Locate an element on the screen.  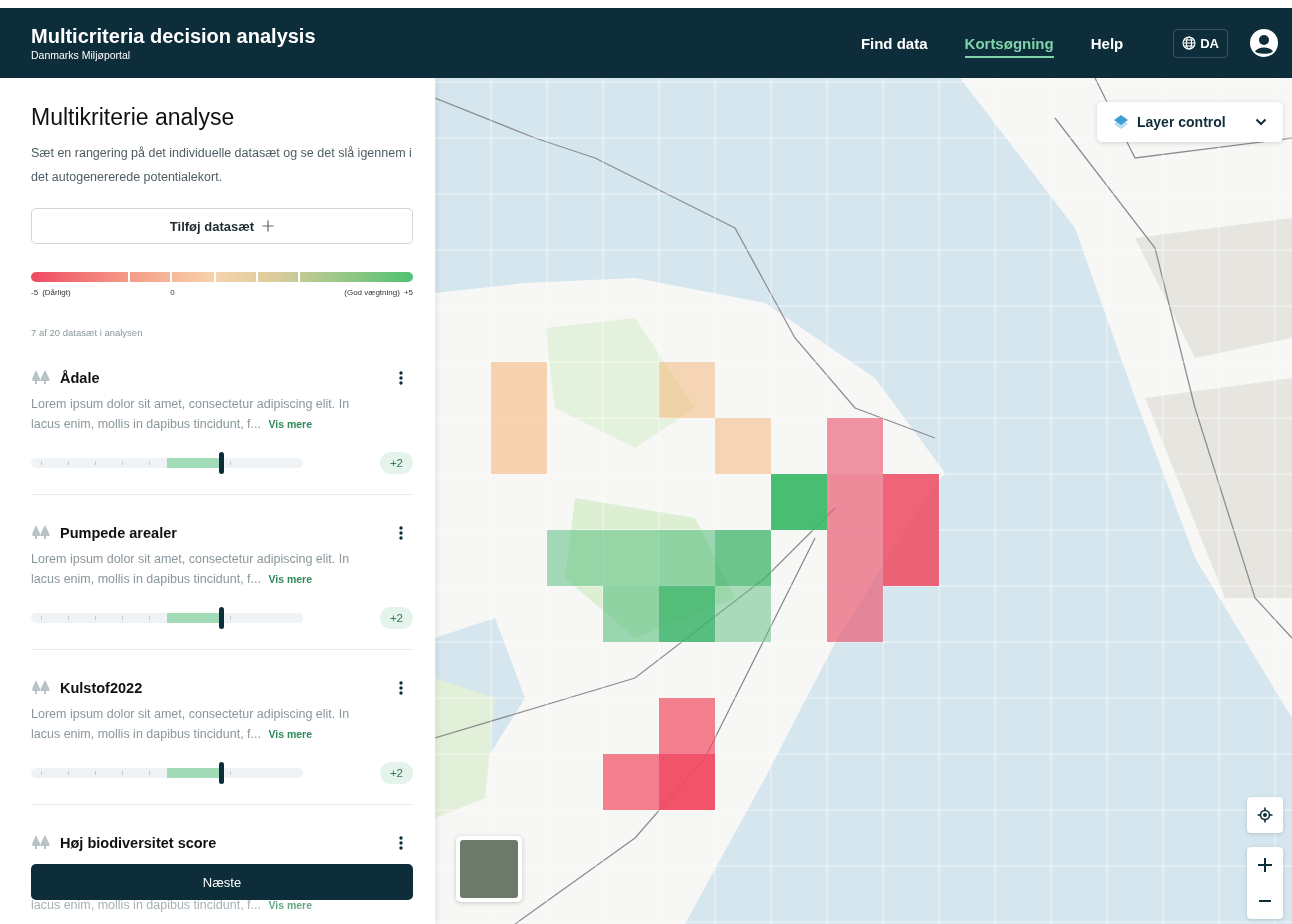
minus-icon is located at coordinates (1265, 901).